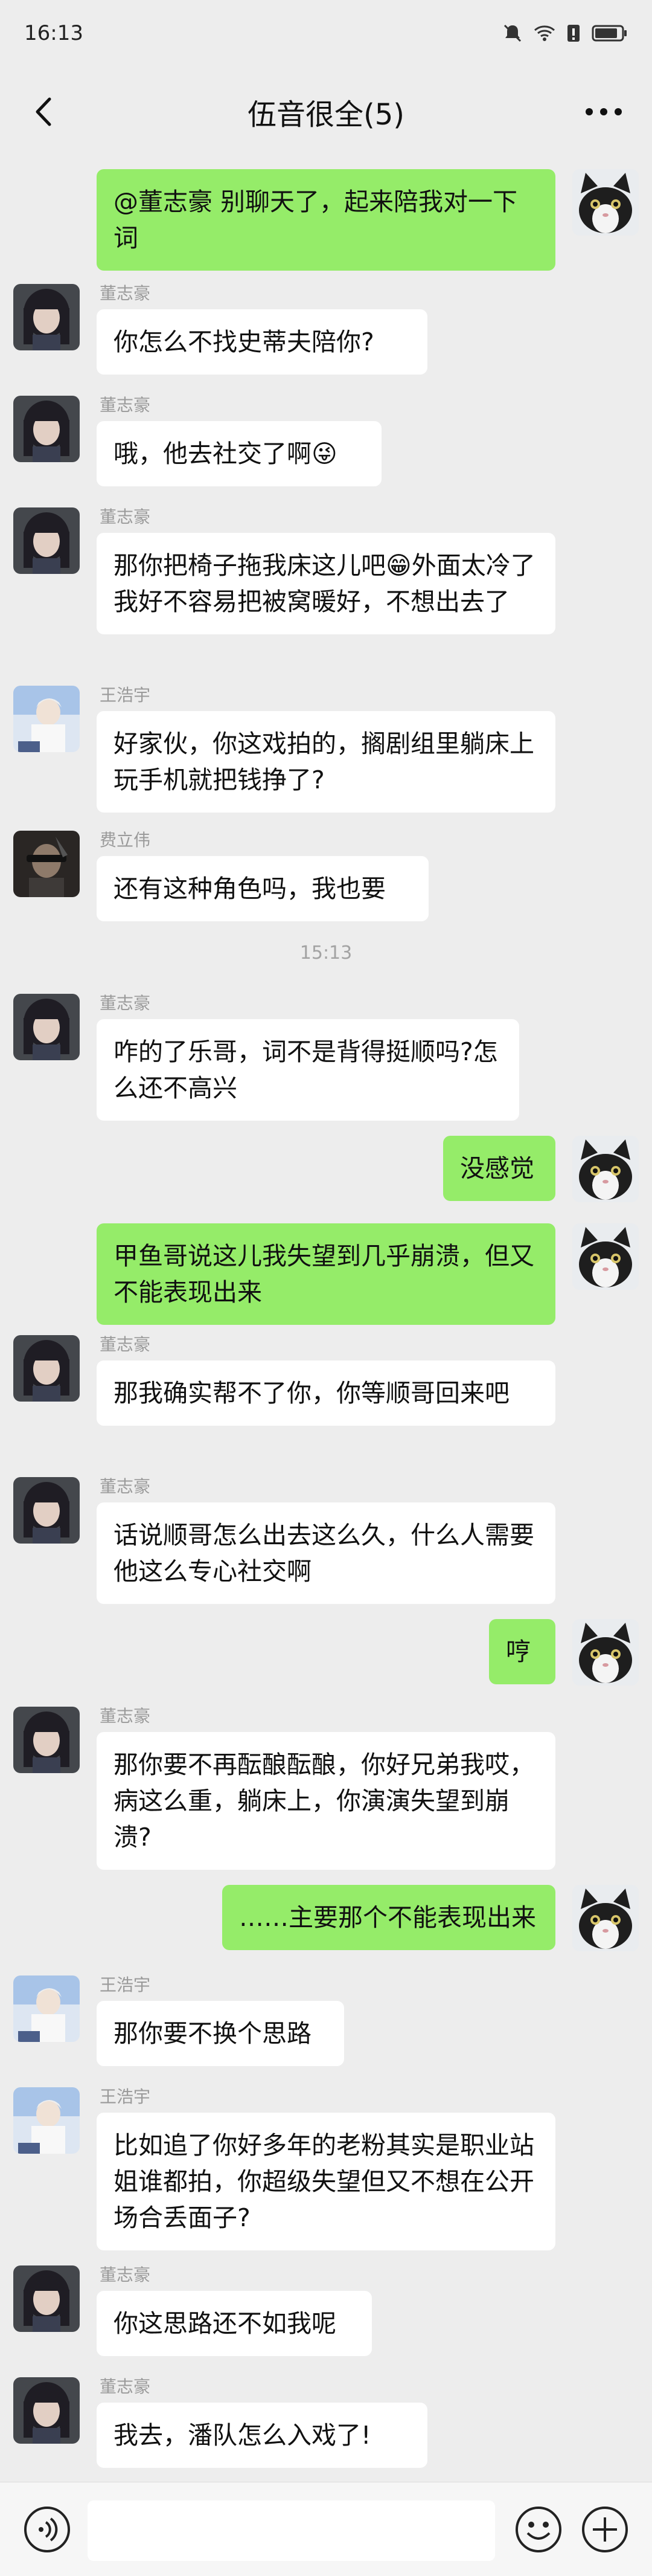  Describe the element at coordinates (565, 33) in the screenshot. I see `status-icons` at that location.